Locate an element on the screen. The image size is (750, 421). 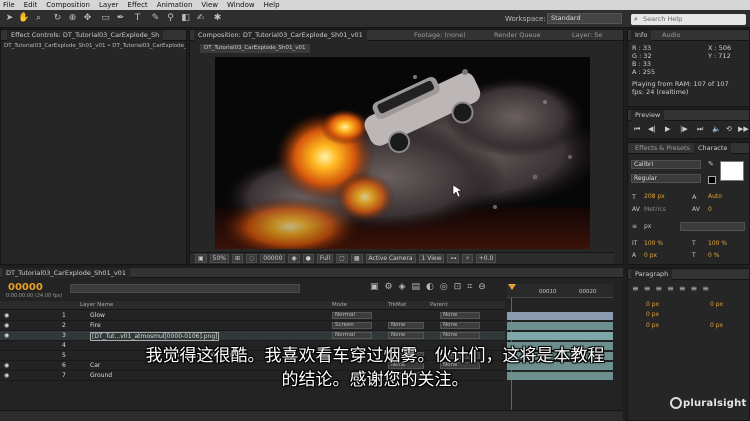
space-before-value: 0 px is located at coordinates (652, 325).